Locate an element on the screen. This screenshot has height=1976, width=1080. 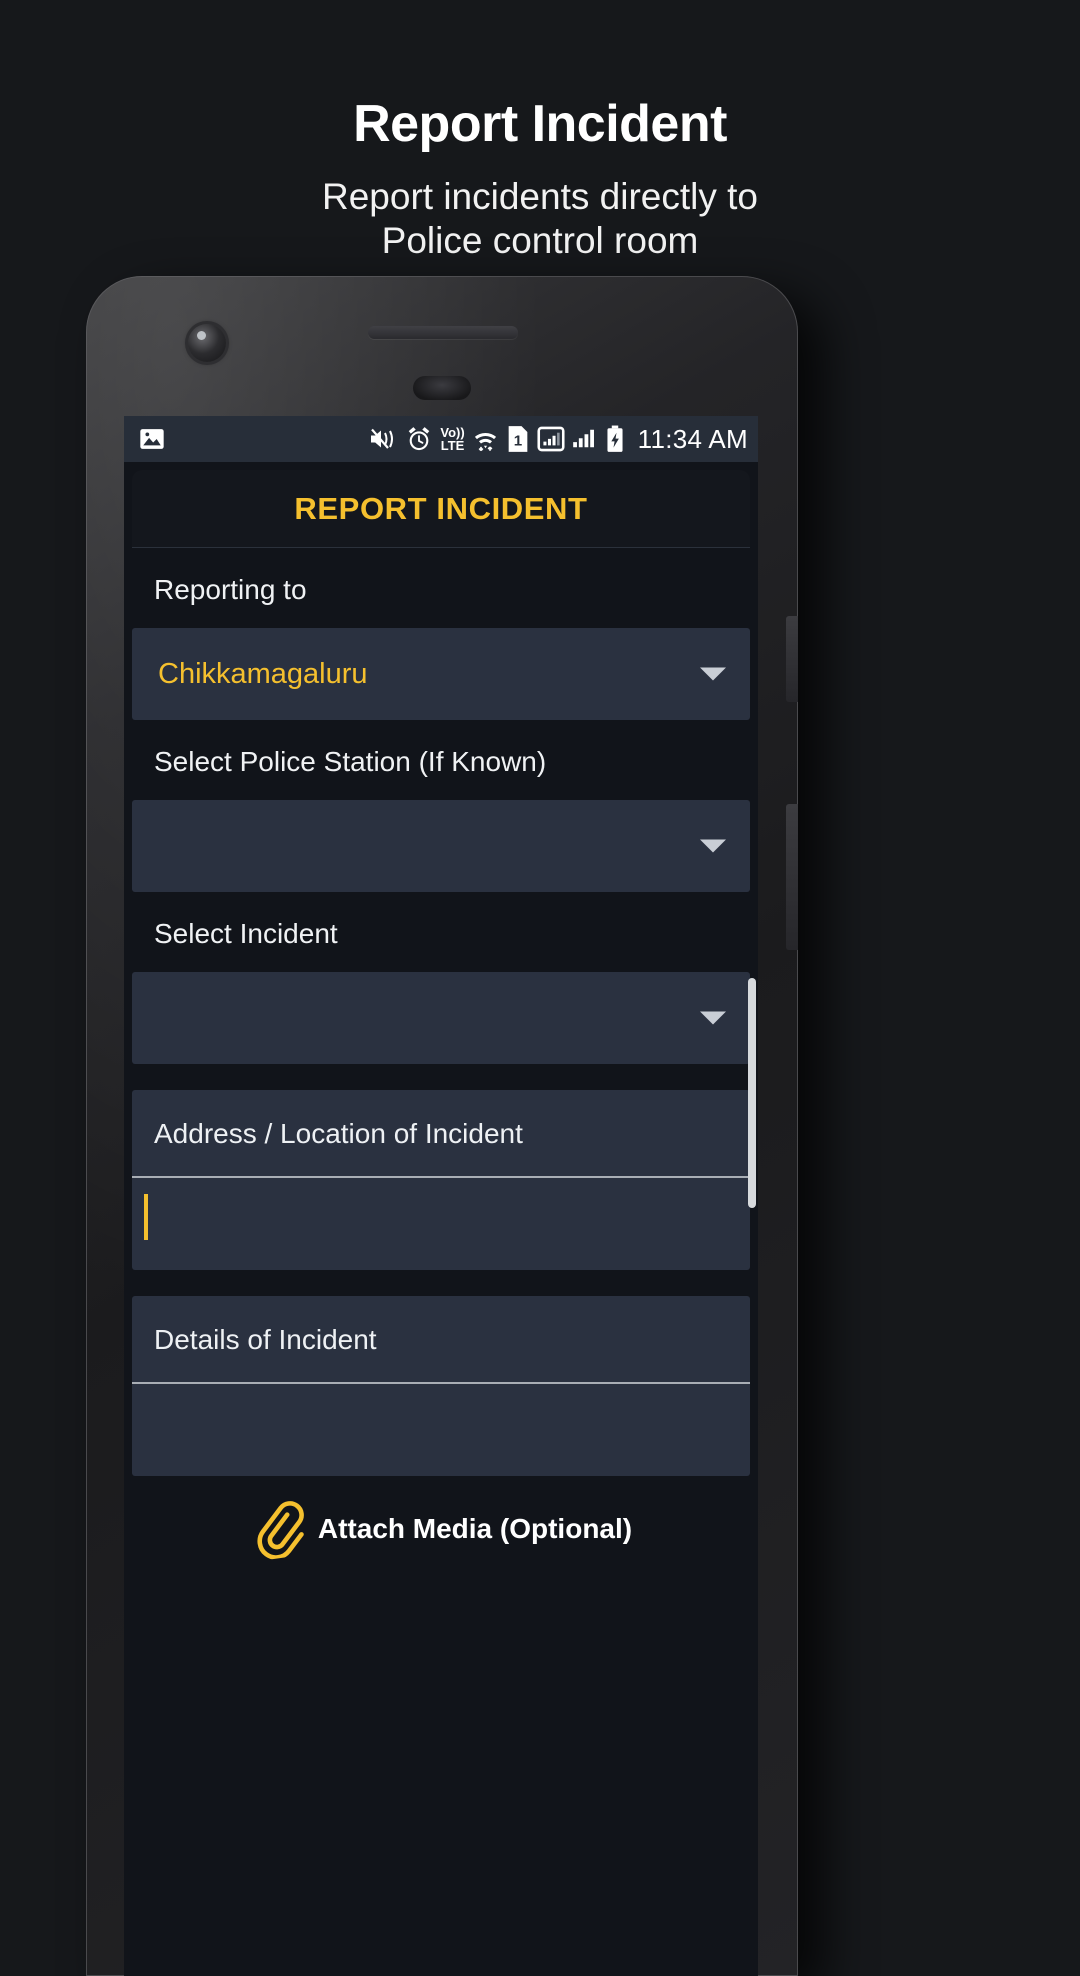
details-field: Details of Incident is located at coordinates (441, 1386).